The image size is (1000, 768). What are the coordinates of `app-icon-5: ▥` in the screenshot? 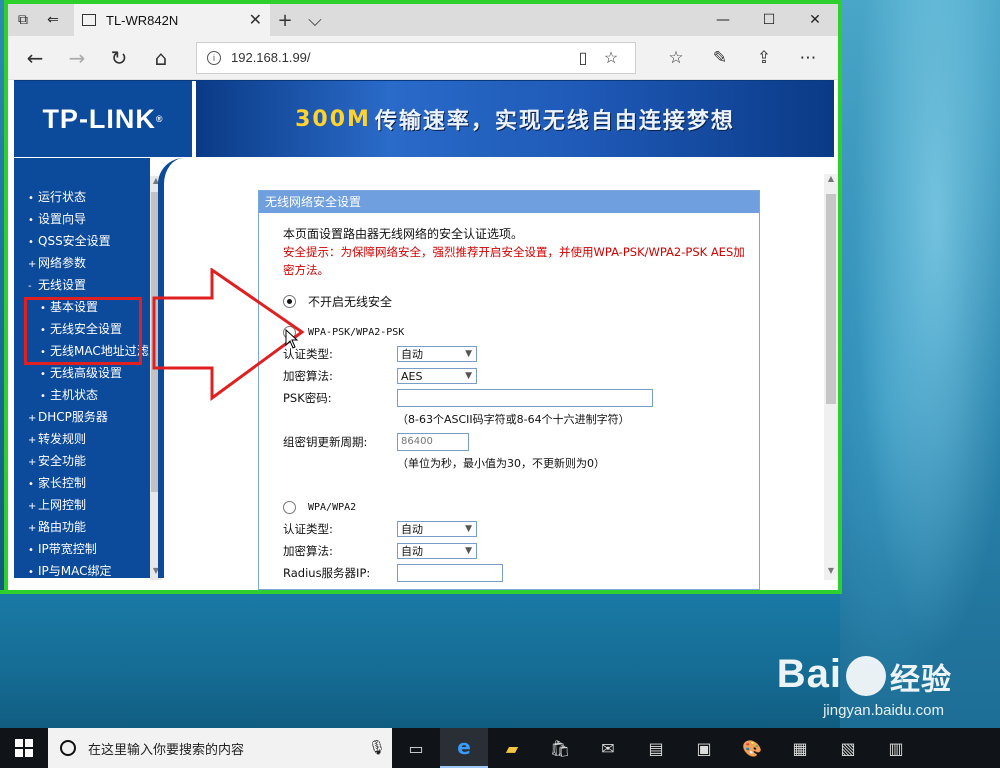 It's located at (896, 748).